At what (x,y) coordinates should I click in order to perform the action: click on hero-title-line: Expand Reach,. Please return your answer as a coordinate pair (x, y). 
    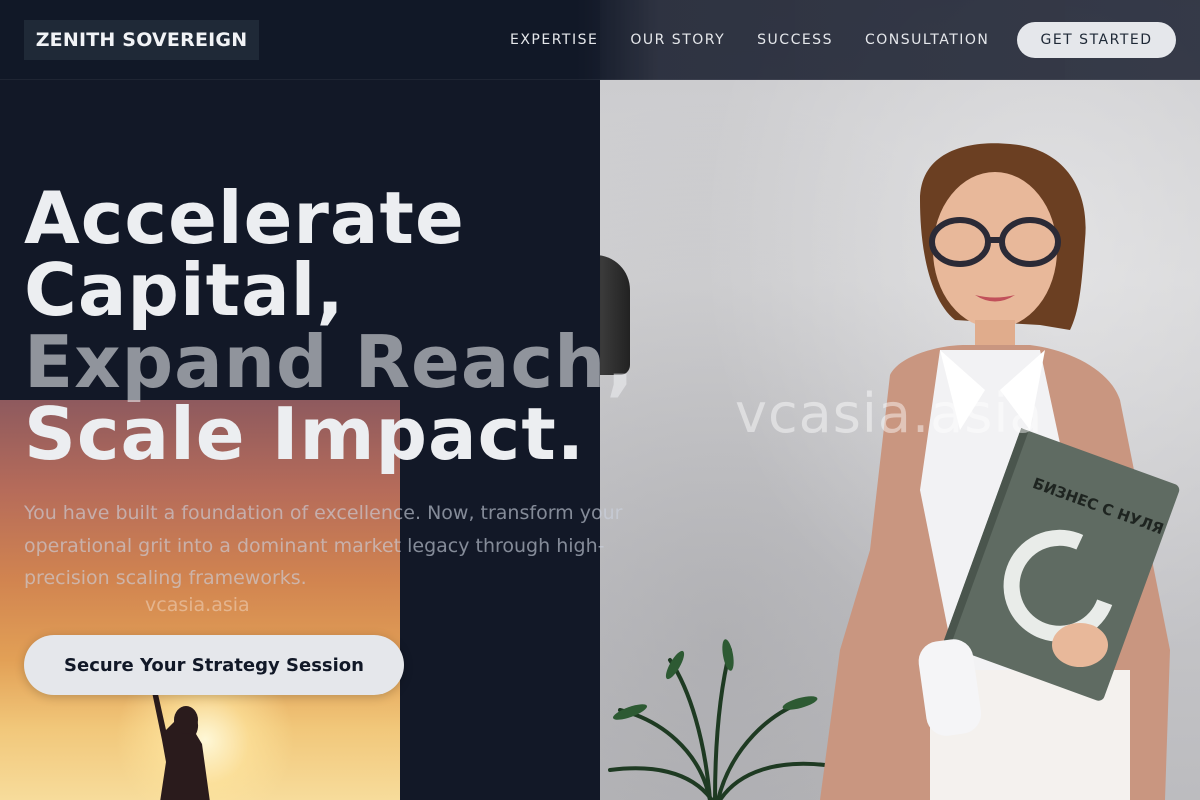
    Looking at the image, I should click on (329, 362).